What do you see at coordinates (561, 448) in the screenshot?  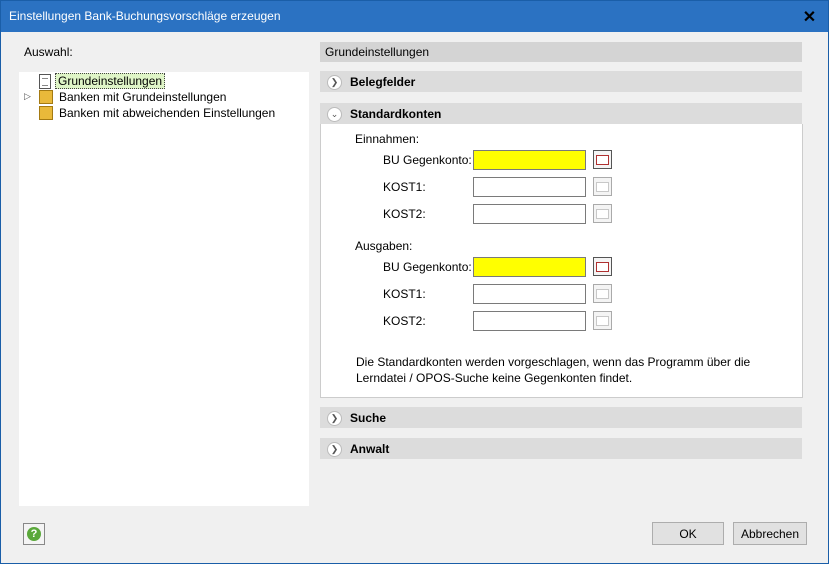 I see `section-anwalt: ❯ Anwalt` at bounding box center [561, 448].